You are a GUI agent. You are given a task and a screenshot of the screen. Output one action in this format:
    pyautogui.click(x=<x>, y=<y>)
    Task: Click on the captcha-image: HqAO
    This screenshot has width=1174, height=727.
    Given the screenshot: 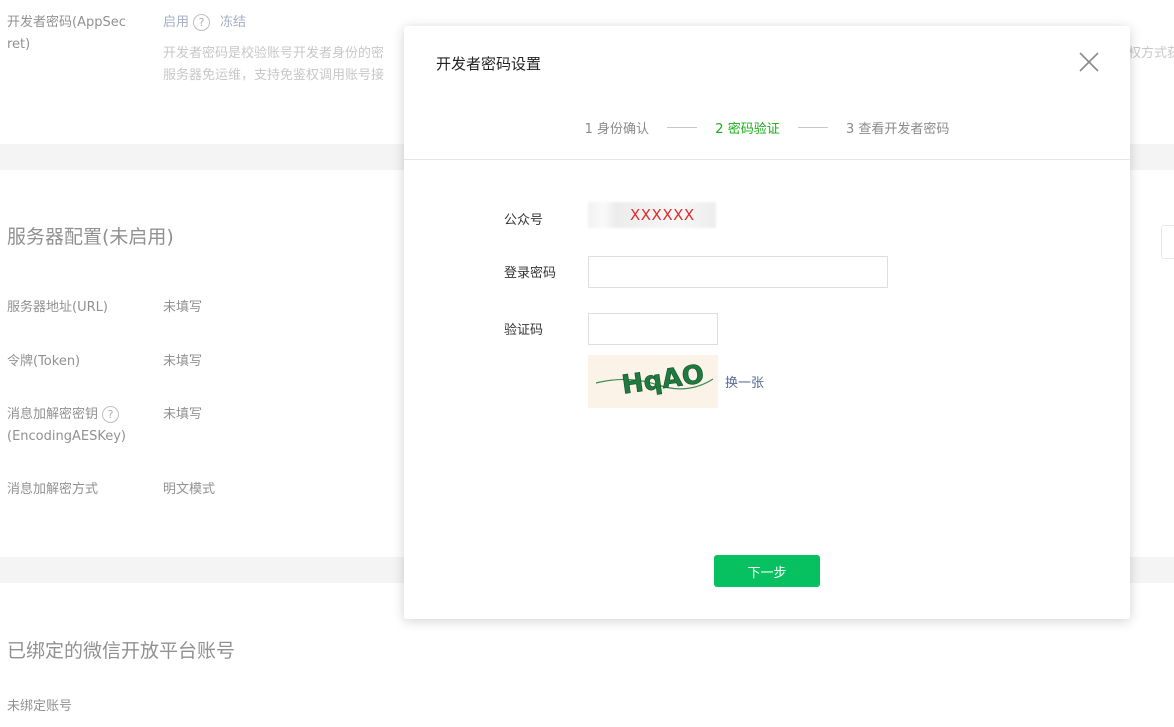 What is the action you would take?
    pyautogui.click(x=653, y=381)
    